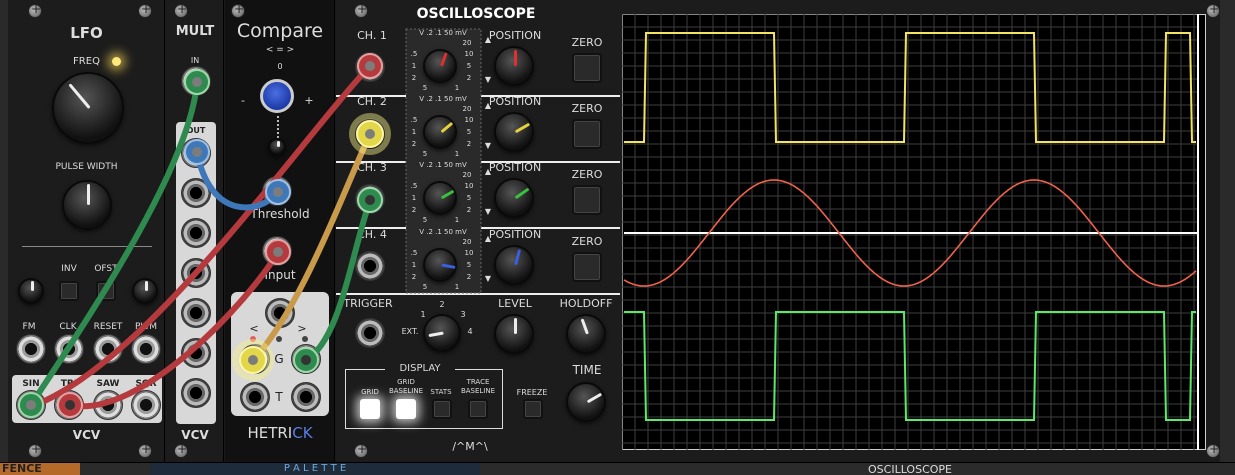  What do you see at coordinates (370, 409) in the screenshot?
I see `grid-toggle-button` at bounding box center [370, 409].